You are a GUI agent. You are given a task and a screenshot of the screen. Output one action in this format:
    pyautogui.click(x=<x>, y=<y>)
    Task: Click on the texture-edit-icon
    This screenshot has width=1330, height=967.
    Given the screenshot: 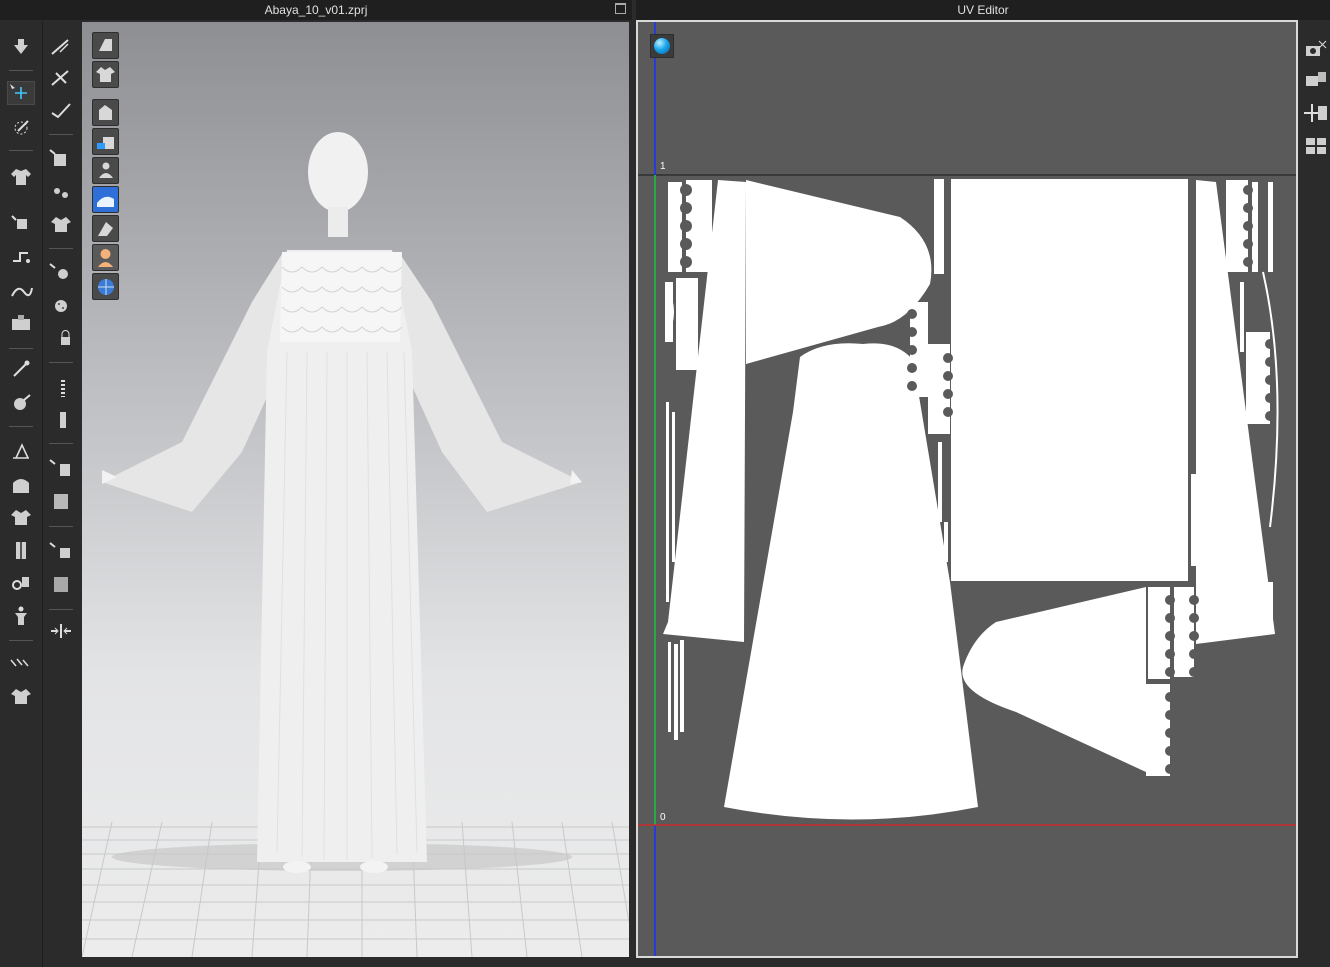 What is the action you would take?
    pyautogui.click(x=61, y=159)
    